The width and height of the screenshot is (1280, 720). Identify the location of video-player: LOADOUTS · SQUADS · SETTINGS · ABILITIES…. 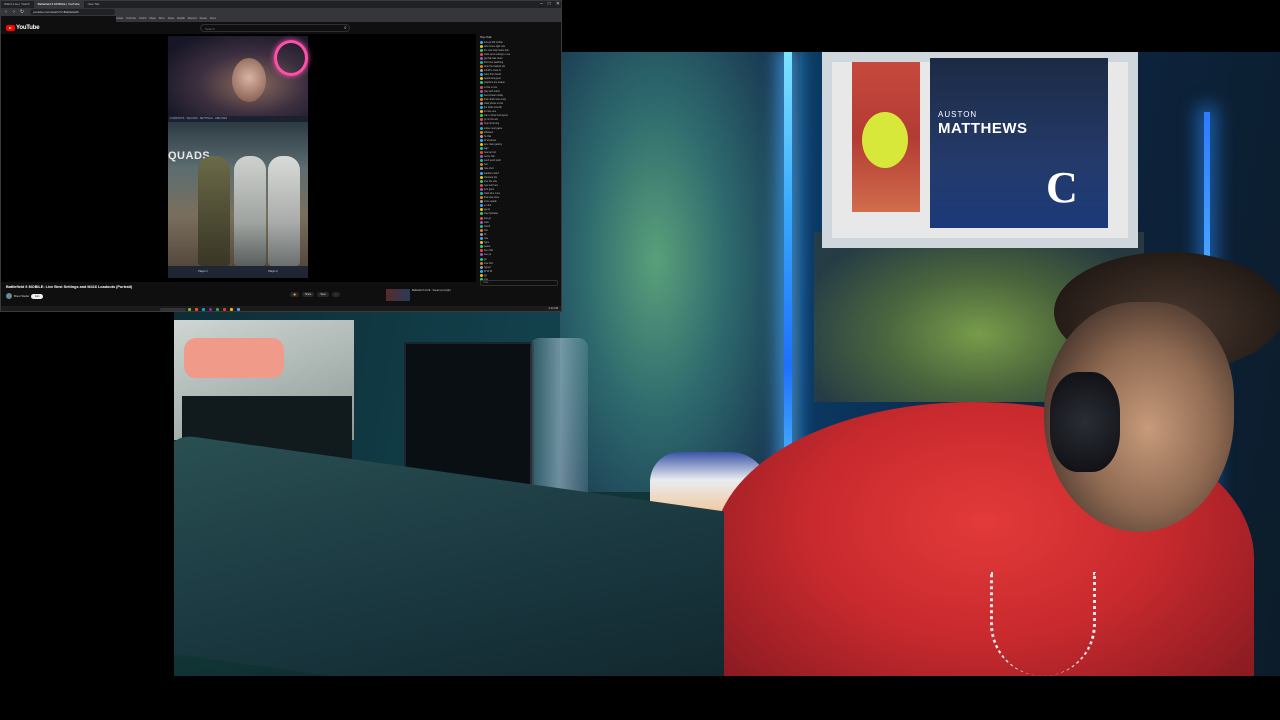
(238, 158).